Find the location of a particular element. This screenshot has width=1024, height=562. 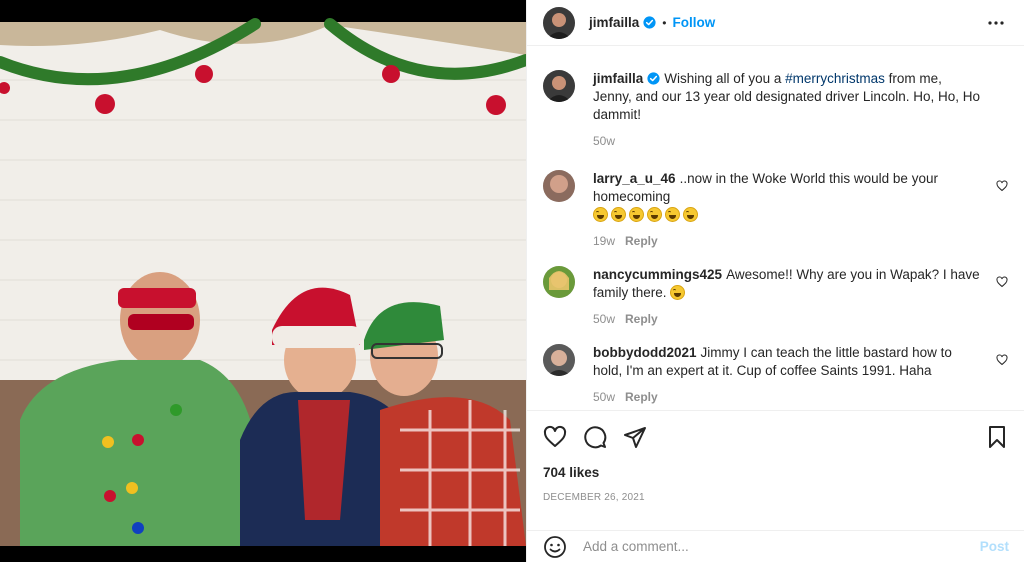

comment-username: larry_a_u_46 is located at coordinates (634, 178).